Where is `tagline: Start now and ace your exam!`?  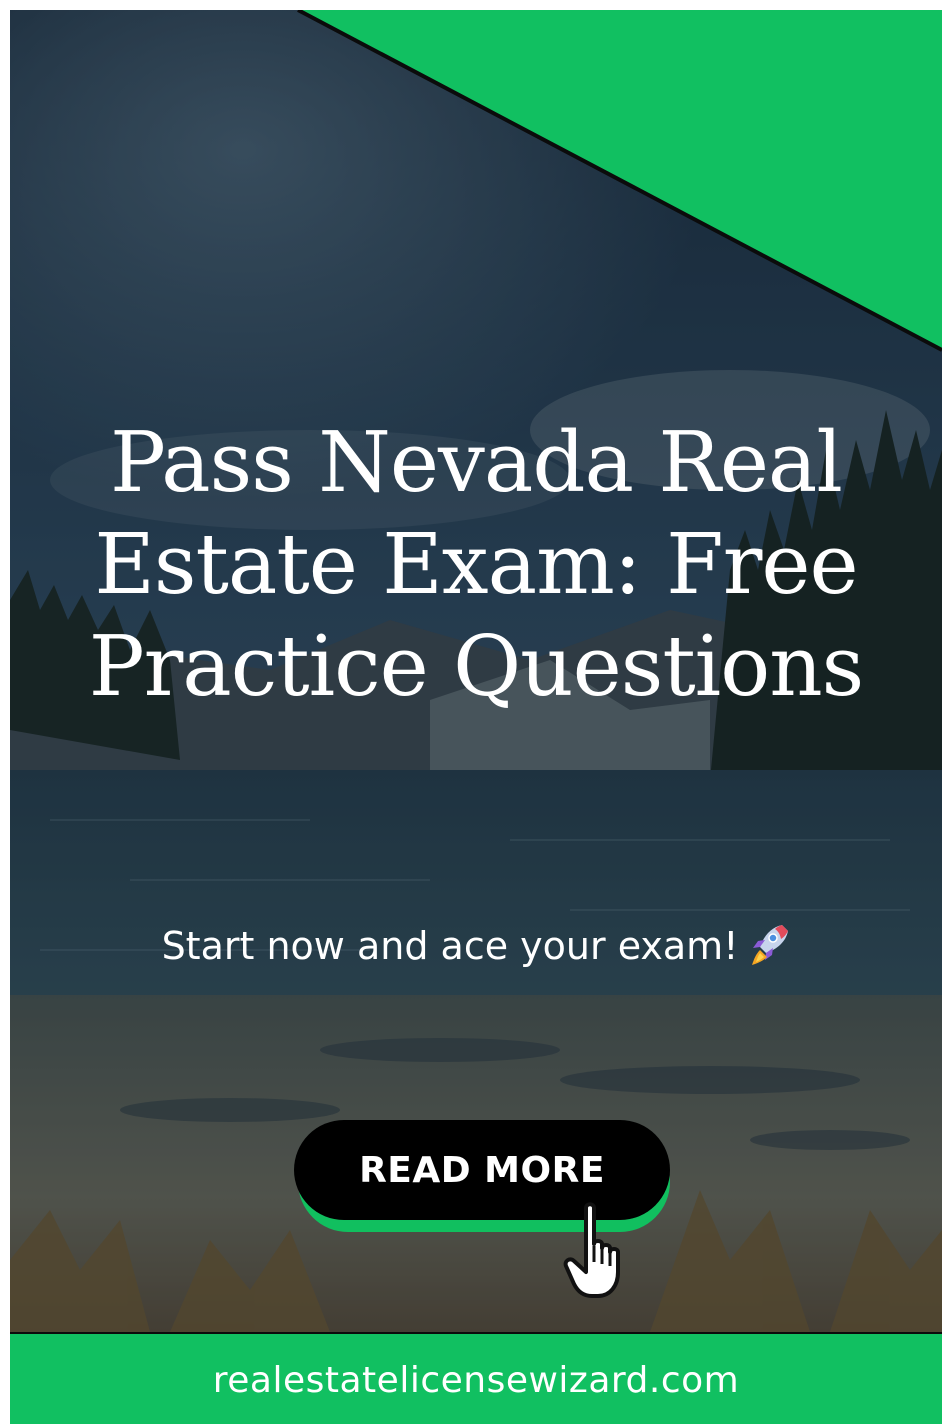 tagline: Start now and ace your exam! is located at coordinates (476, 946).